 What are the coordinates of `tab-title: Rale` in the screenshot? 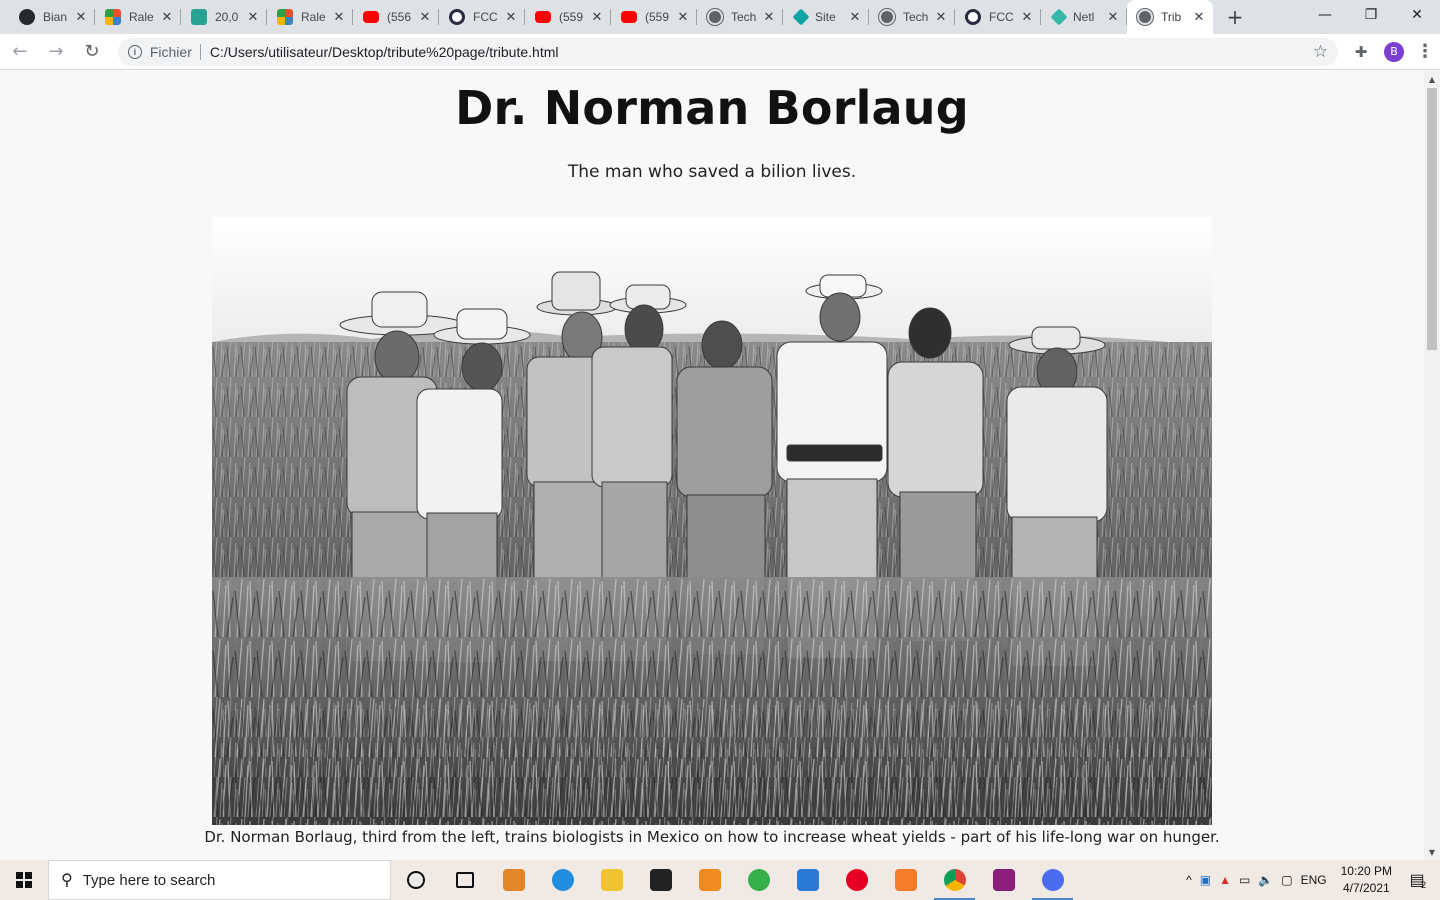 It's located at (313, 17).